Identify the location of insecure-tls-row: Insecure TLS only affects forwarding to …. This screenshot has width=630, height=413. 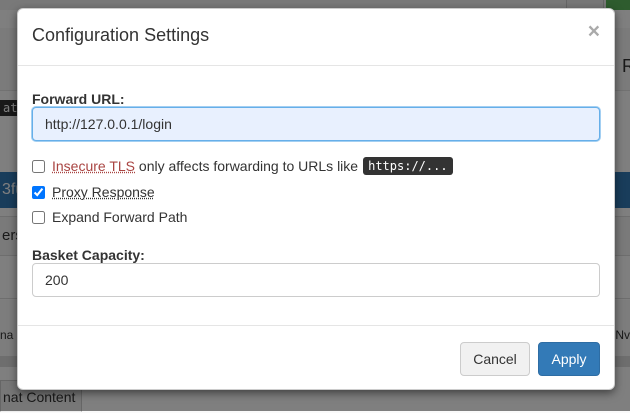
(242, 166).